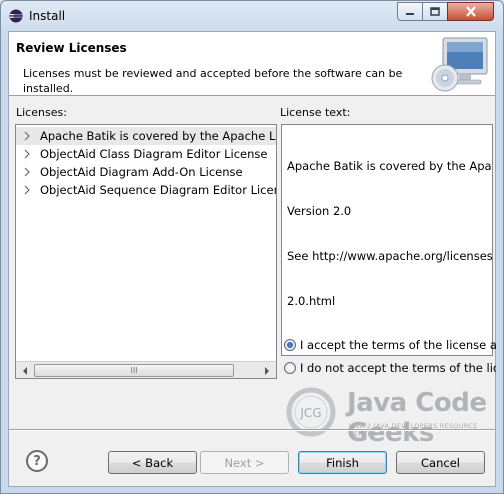  Describe the element at coordinates (440, 462) in the screenshot. I see `cancel-button: Cancel` at that location.